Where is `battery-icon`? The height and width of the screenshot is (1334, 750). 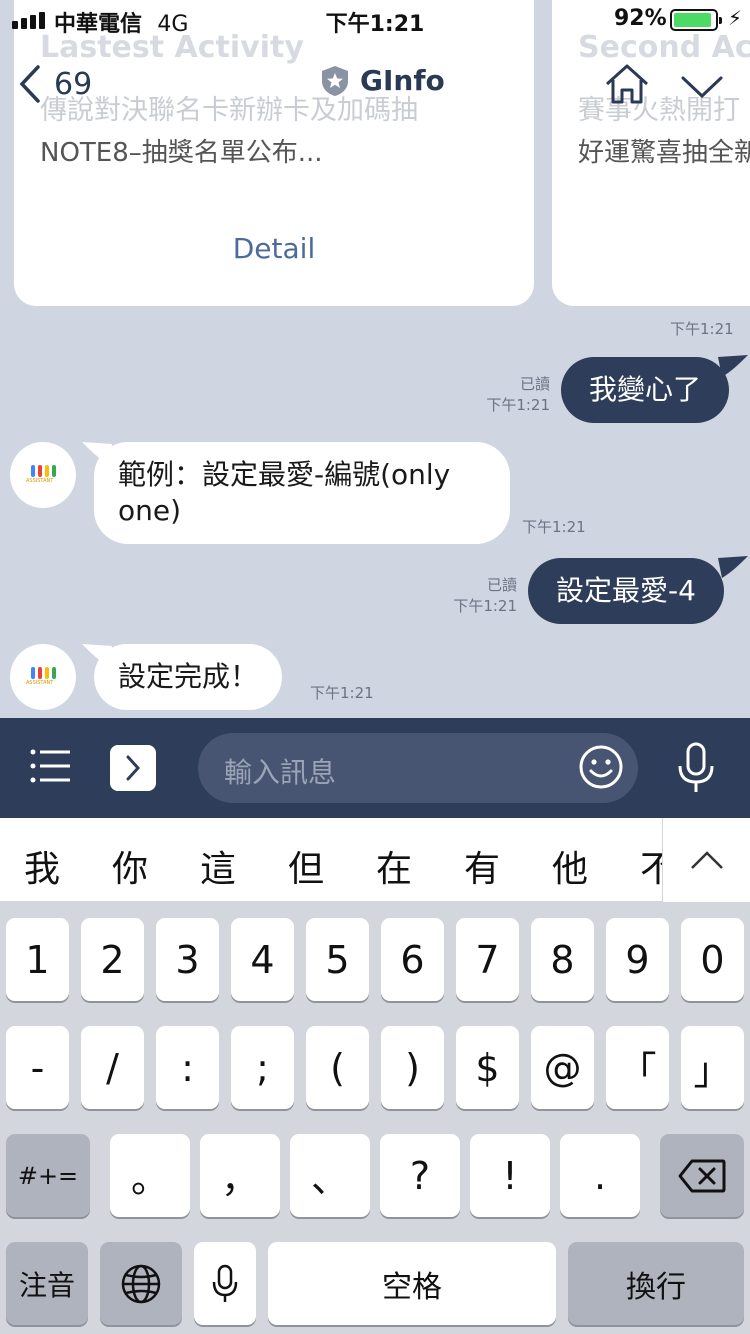 battery-icon is located at coordinates (696, 20).